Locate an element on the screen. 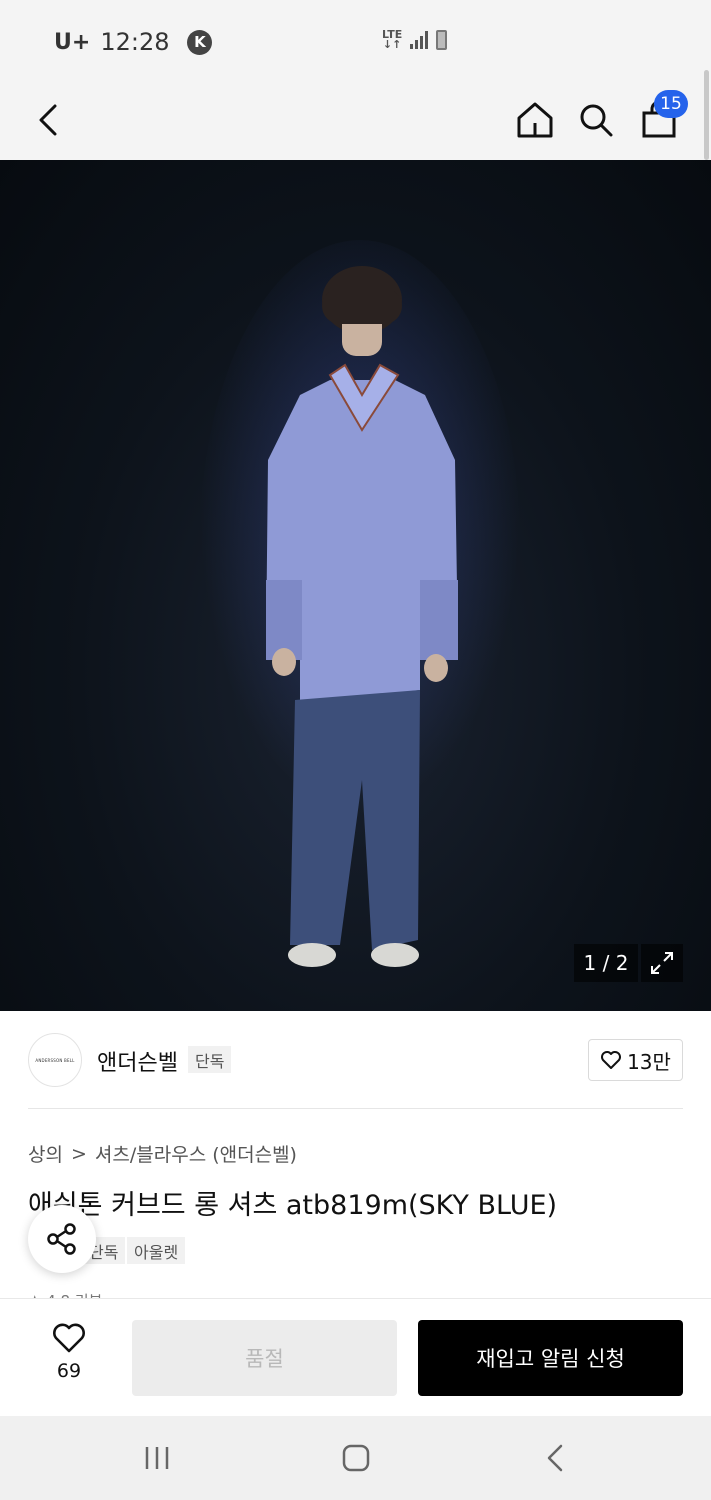 The image size is (711, 1500). brand-like-button: 13만 is located at coordinates (635, 1060).